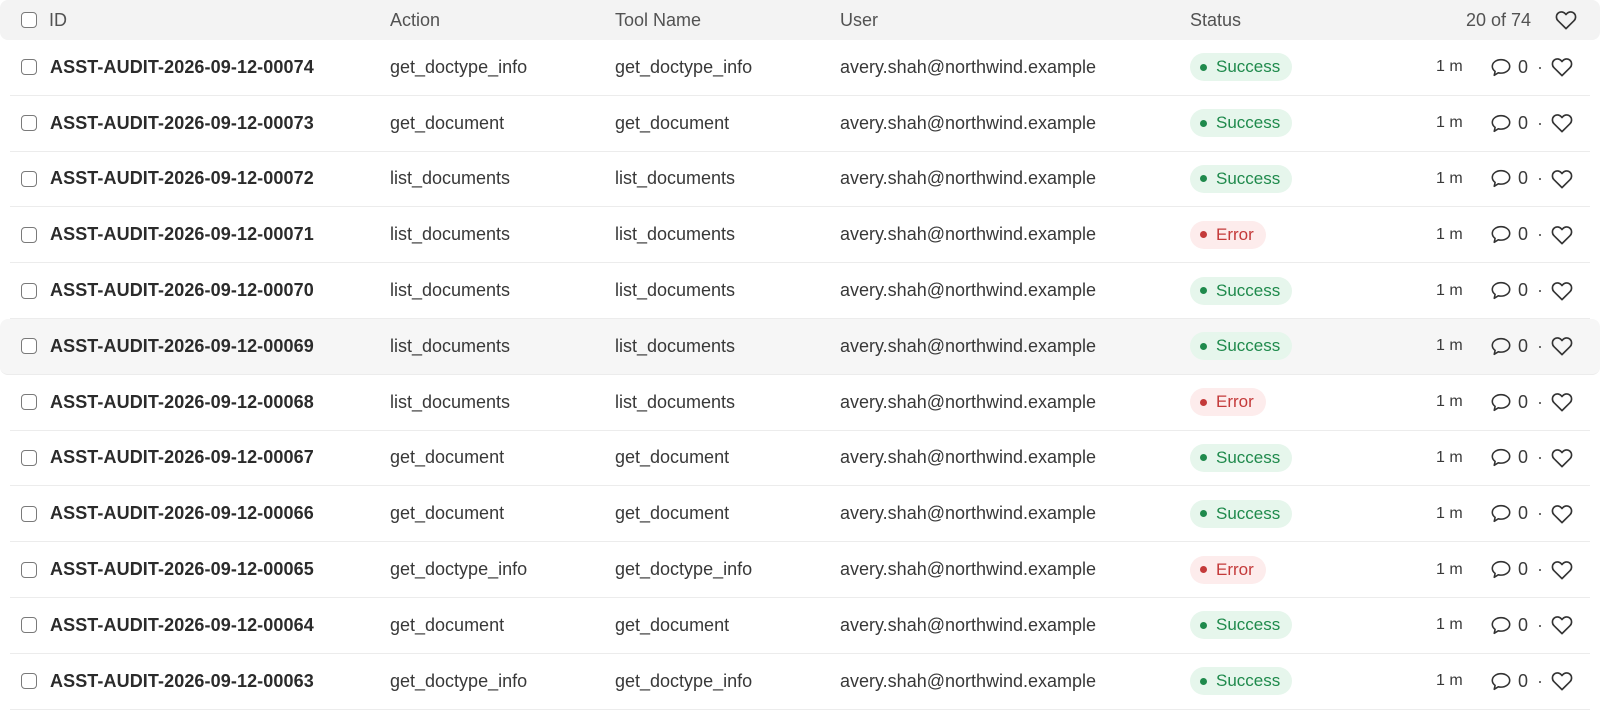 This screenshot has width=1600, height=720. Describe the element at coordinates (450, 345) in the screenshot. I see `row-action: list_documents` at that location.